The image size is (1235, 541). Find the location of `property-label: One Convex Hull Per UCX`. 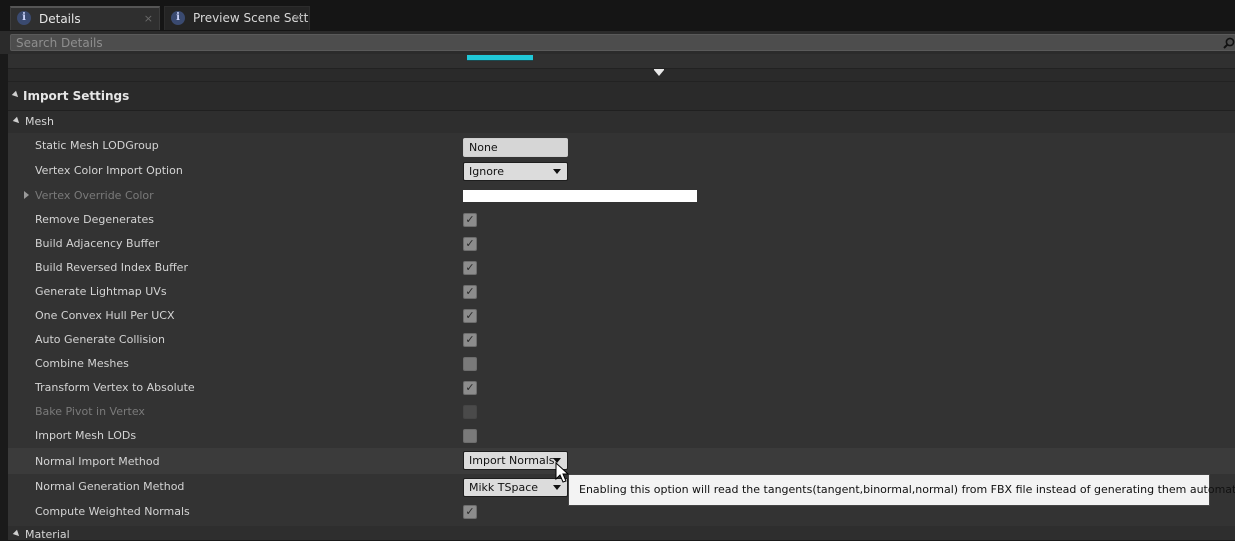

property-label: One Convex Hull Per UCX is located at coordinates (105, 315).